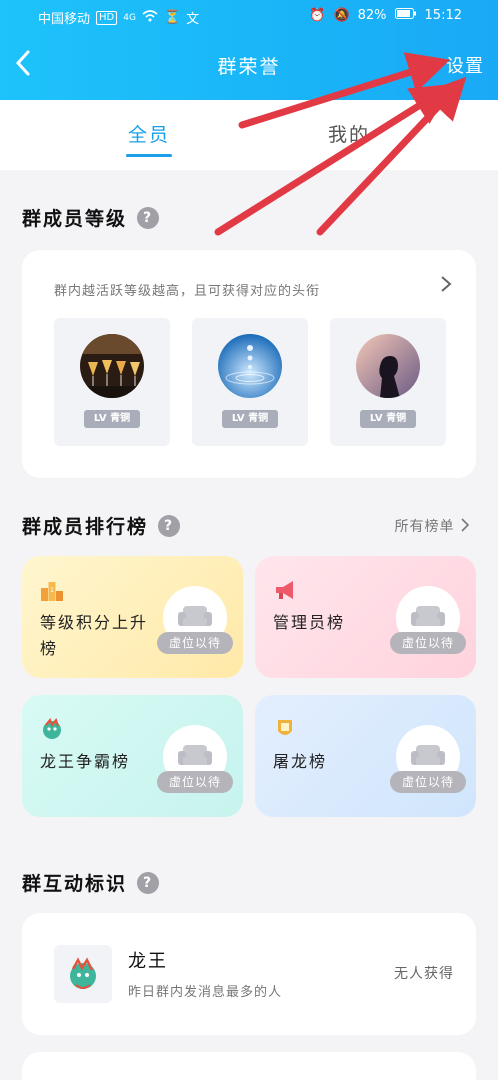  I want to click on mute-icon: 🔕, so click(341, 15).